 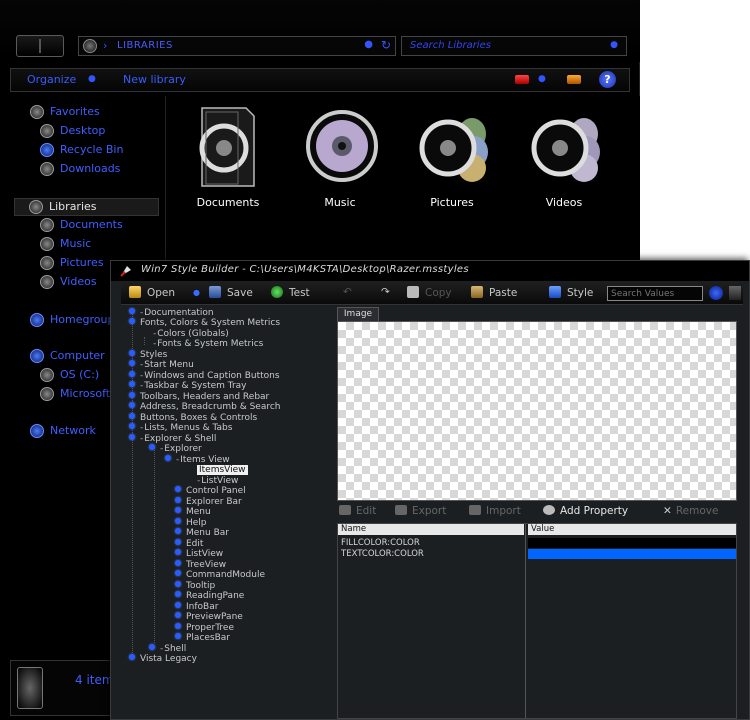 What do you see at coordinates (208, 344) in the screenshot?
I see `tree-fonts-sysmetrics: -Fonts & System Metrics` at bounding box center [208, 344].